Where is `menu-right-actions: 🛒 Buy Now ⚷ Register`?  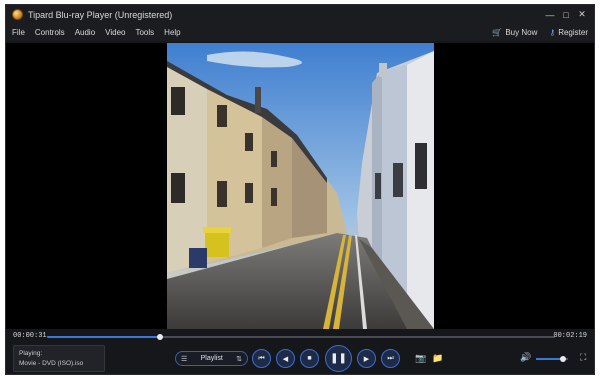 menu-right-actions: 🛒 Buy Now ⚷ Register is located at coordinates (534, 32).